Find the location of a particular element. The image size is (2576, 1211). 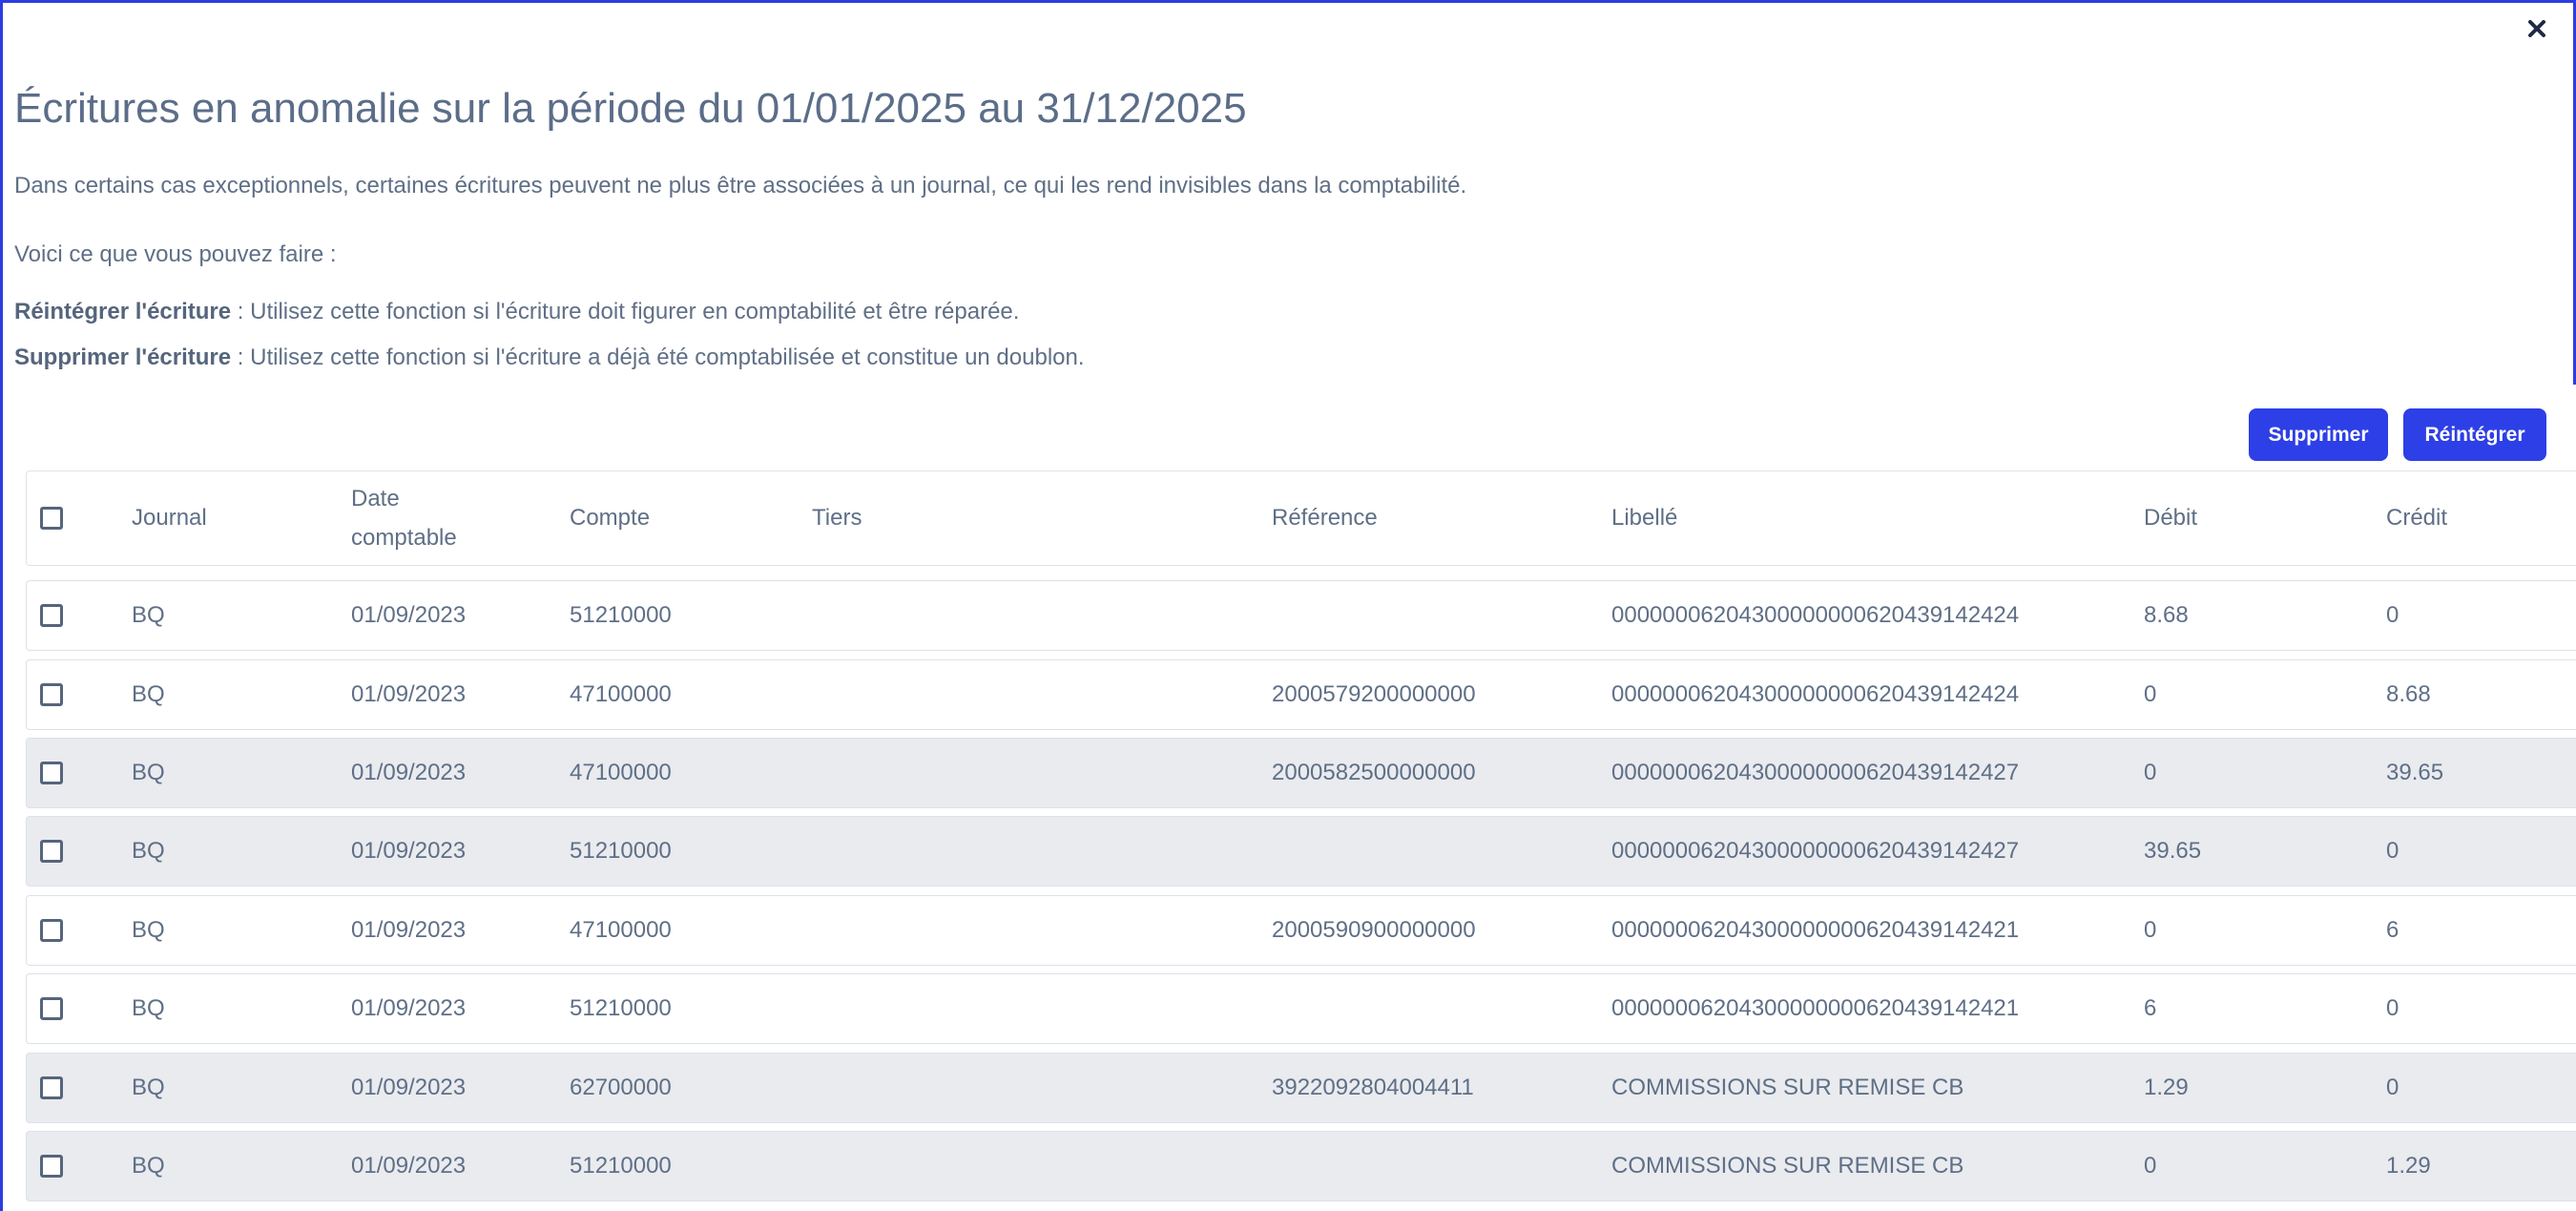

cell-debit: 1.29 is located at coordinates (2166, 1087).